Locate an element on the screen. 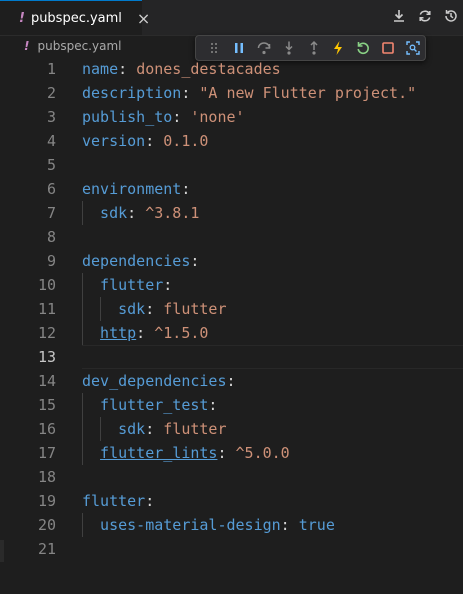 The width and height of the screenshot is (463, 594). code-line: 9 dependencies: is located at coordinates (231, 261).